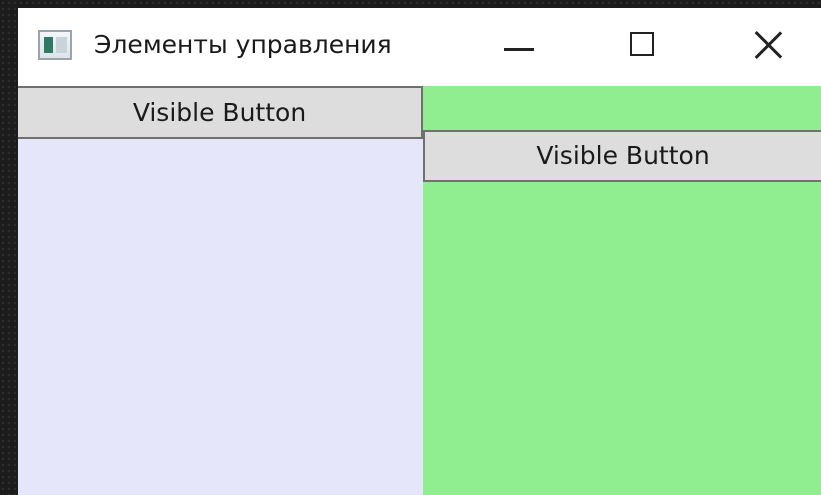  I want to click on close-button, so click(770, 47).